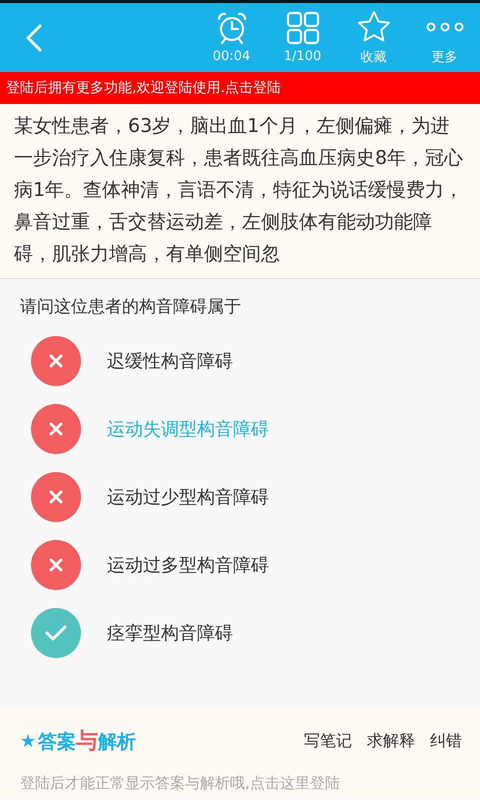 Image resolution: width=480 pixels, height=800 pixels. What do you see at coordinates (87, 742) in the screenshot?
I see `section-logo: 答案与解析` at bounding box center [87, 742].